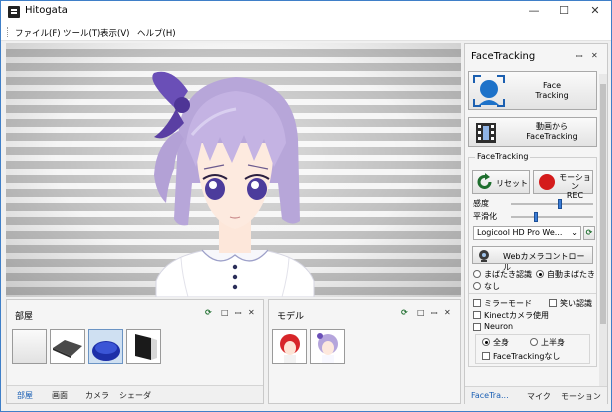 This screenshot has width=612, height=412. I want to click on no-face-tracking-label: FaceTrackingなし, so click(527, 356).